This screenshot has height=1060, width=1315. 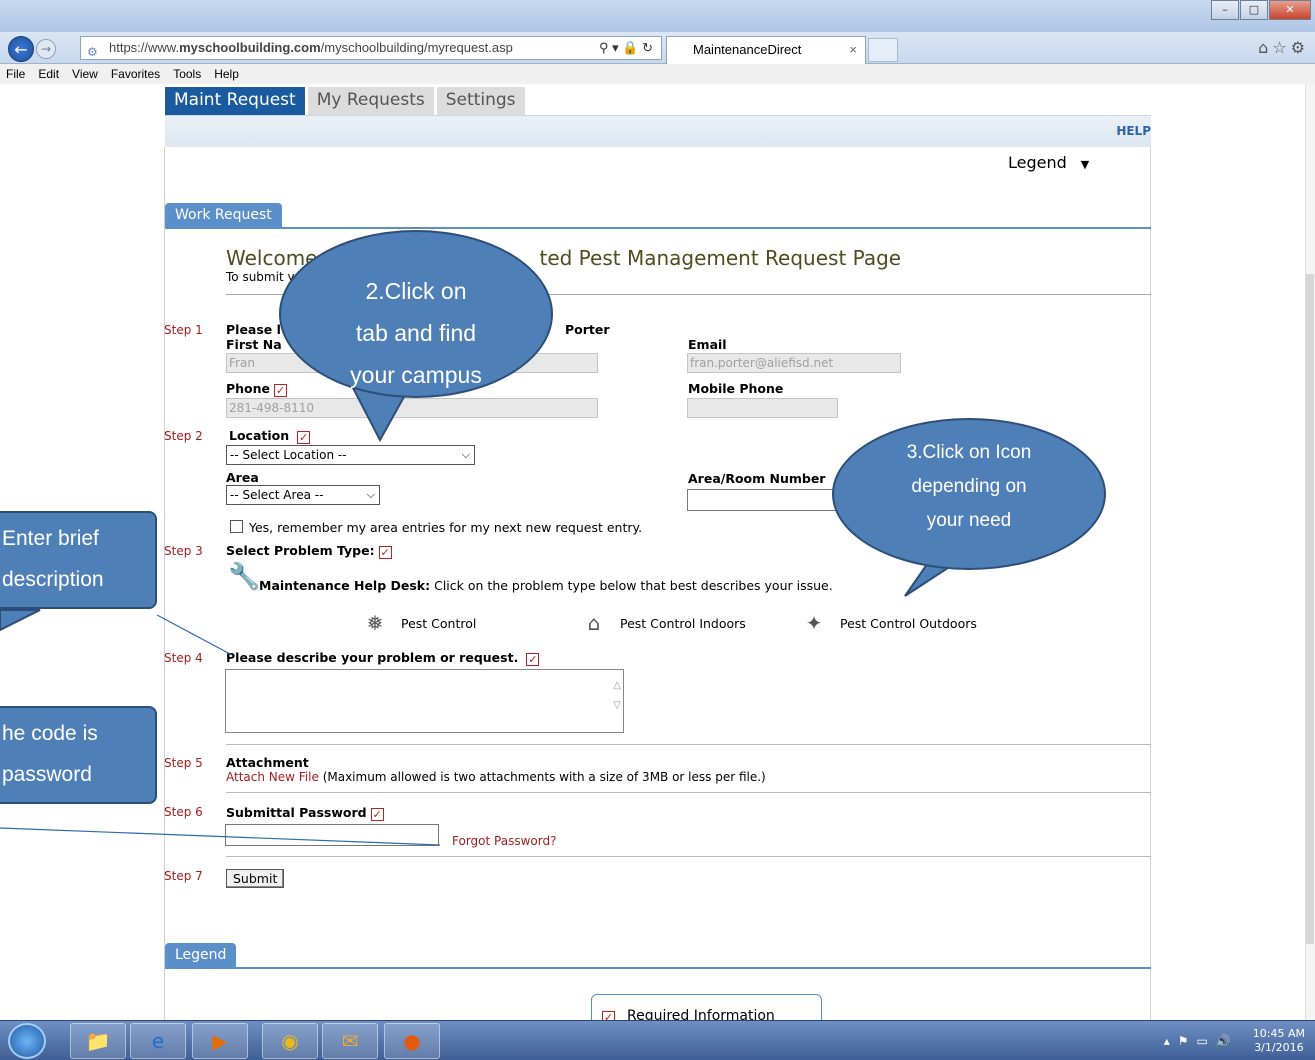 What do you see at coordinates (242, 477) in the screenshot?
I see `area-label: Area` at bounding box center [242, 477].